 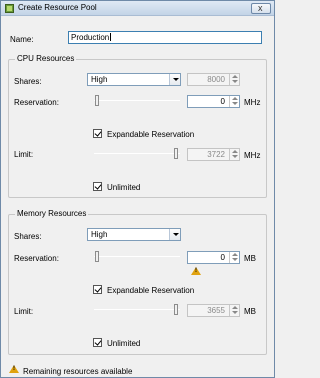 I want to click on memory-expandable-label: Expandable Reservation, so click(x=151, y=290).